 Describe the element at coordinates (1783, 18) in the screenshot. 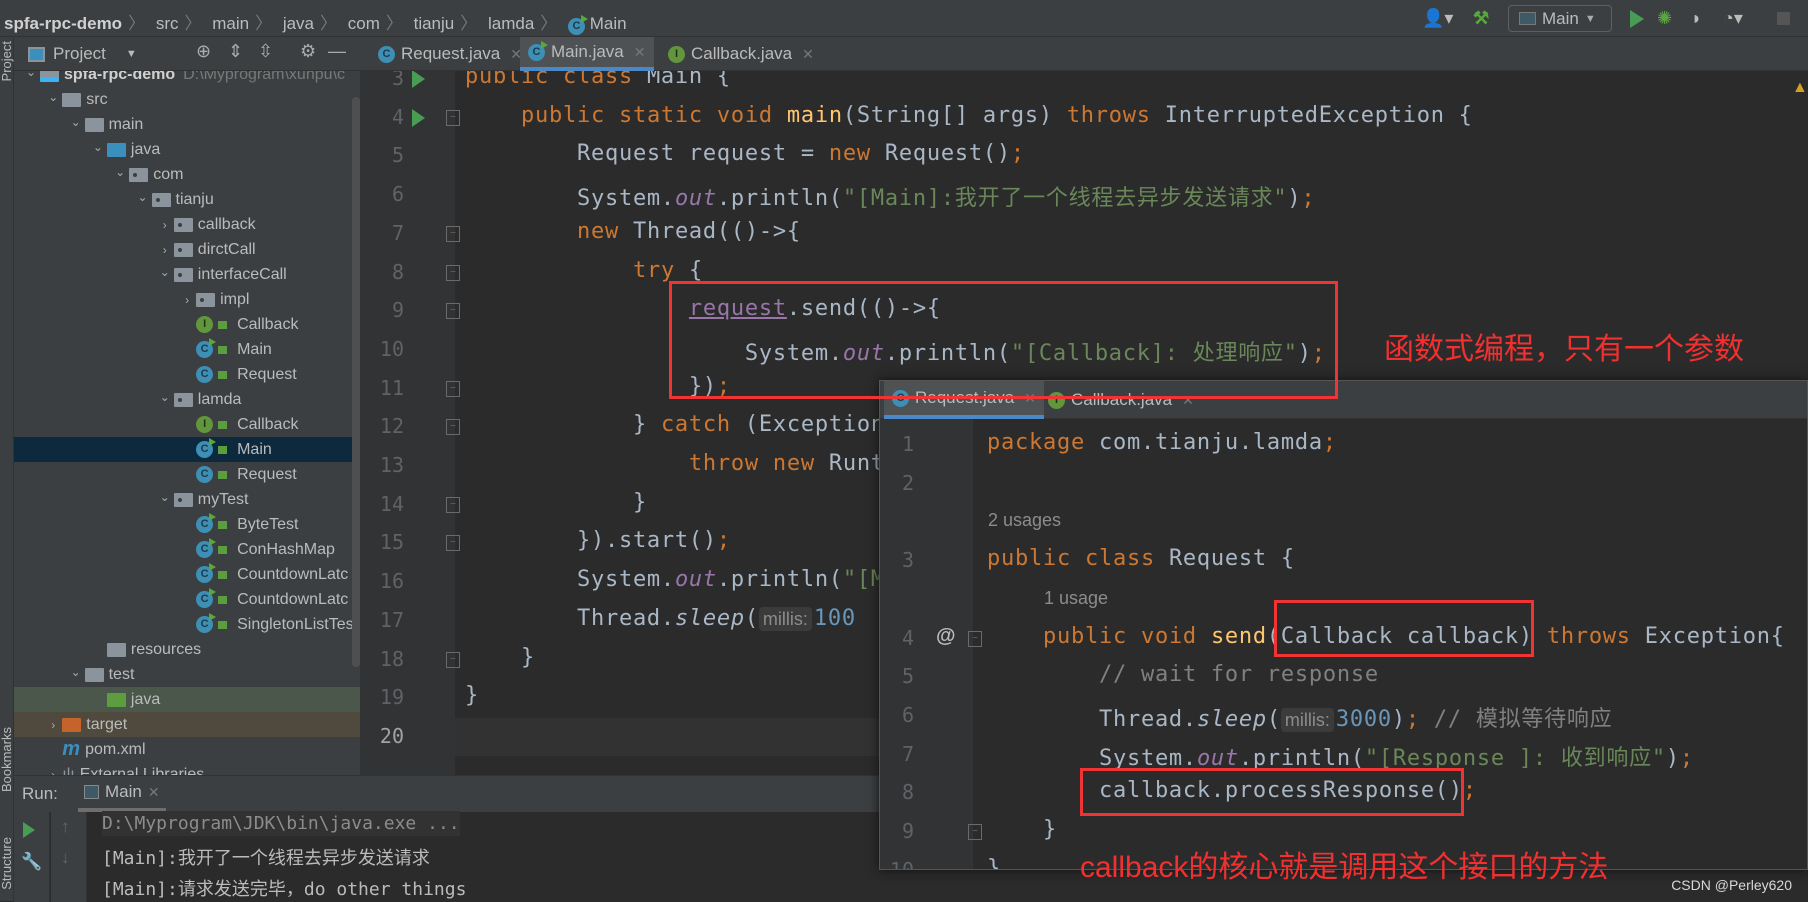

I see `stop-icon` at that location.